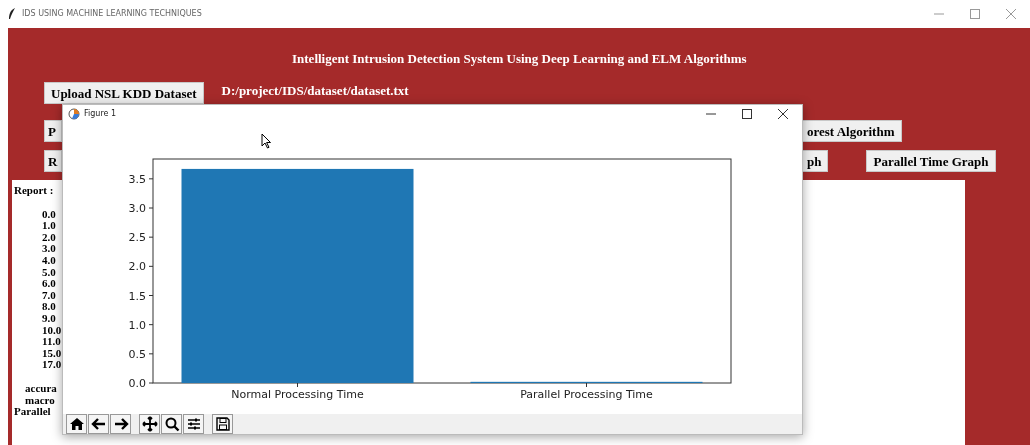 The image size is (1030, 445). What do you see at coordinates (51, 353) in the screenshot?
I see `report-line: 15.0` at bounding box center [51, 353].